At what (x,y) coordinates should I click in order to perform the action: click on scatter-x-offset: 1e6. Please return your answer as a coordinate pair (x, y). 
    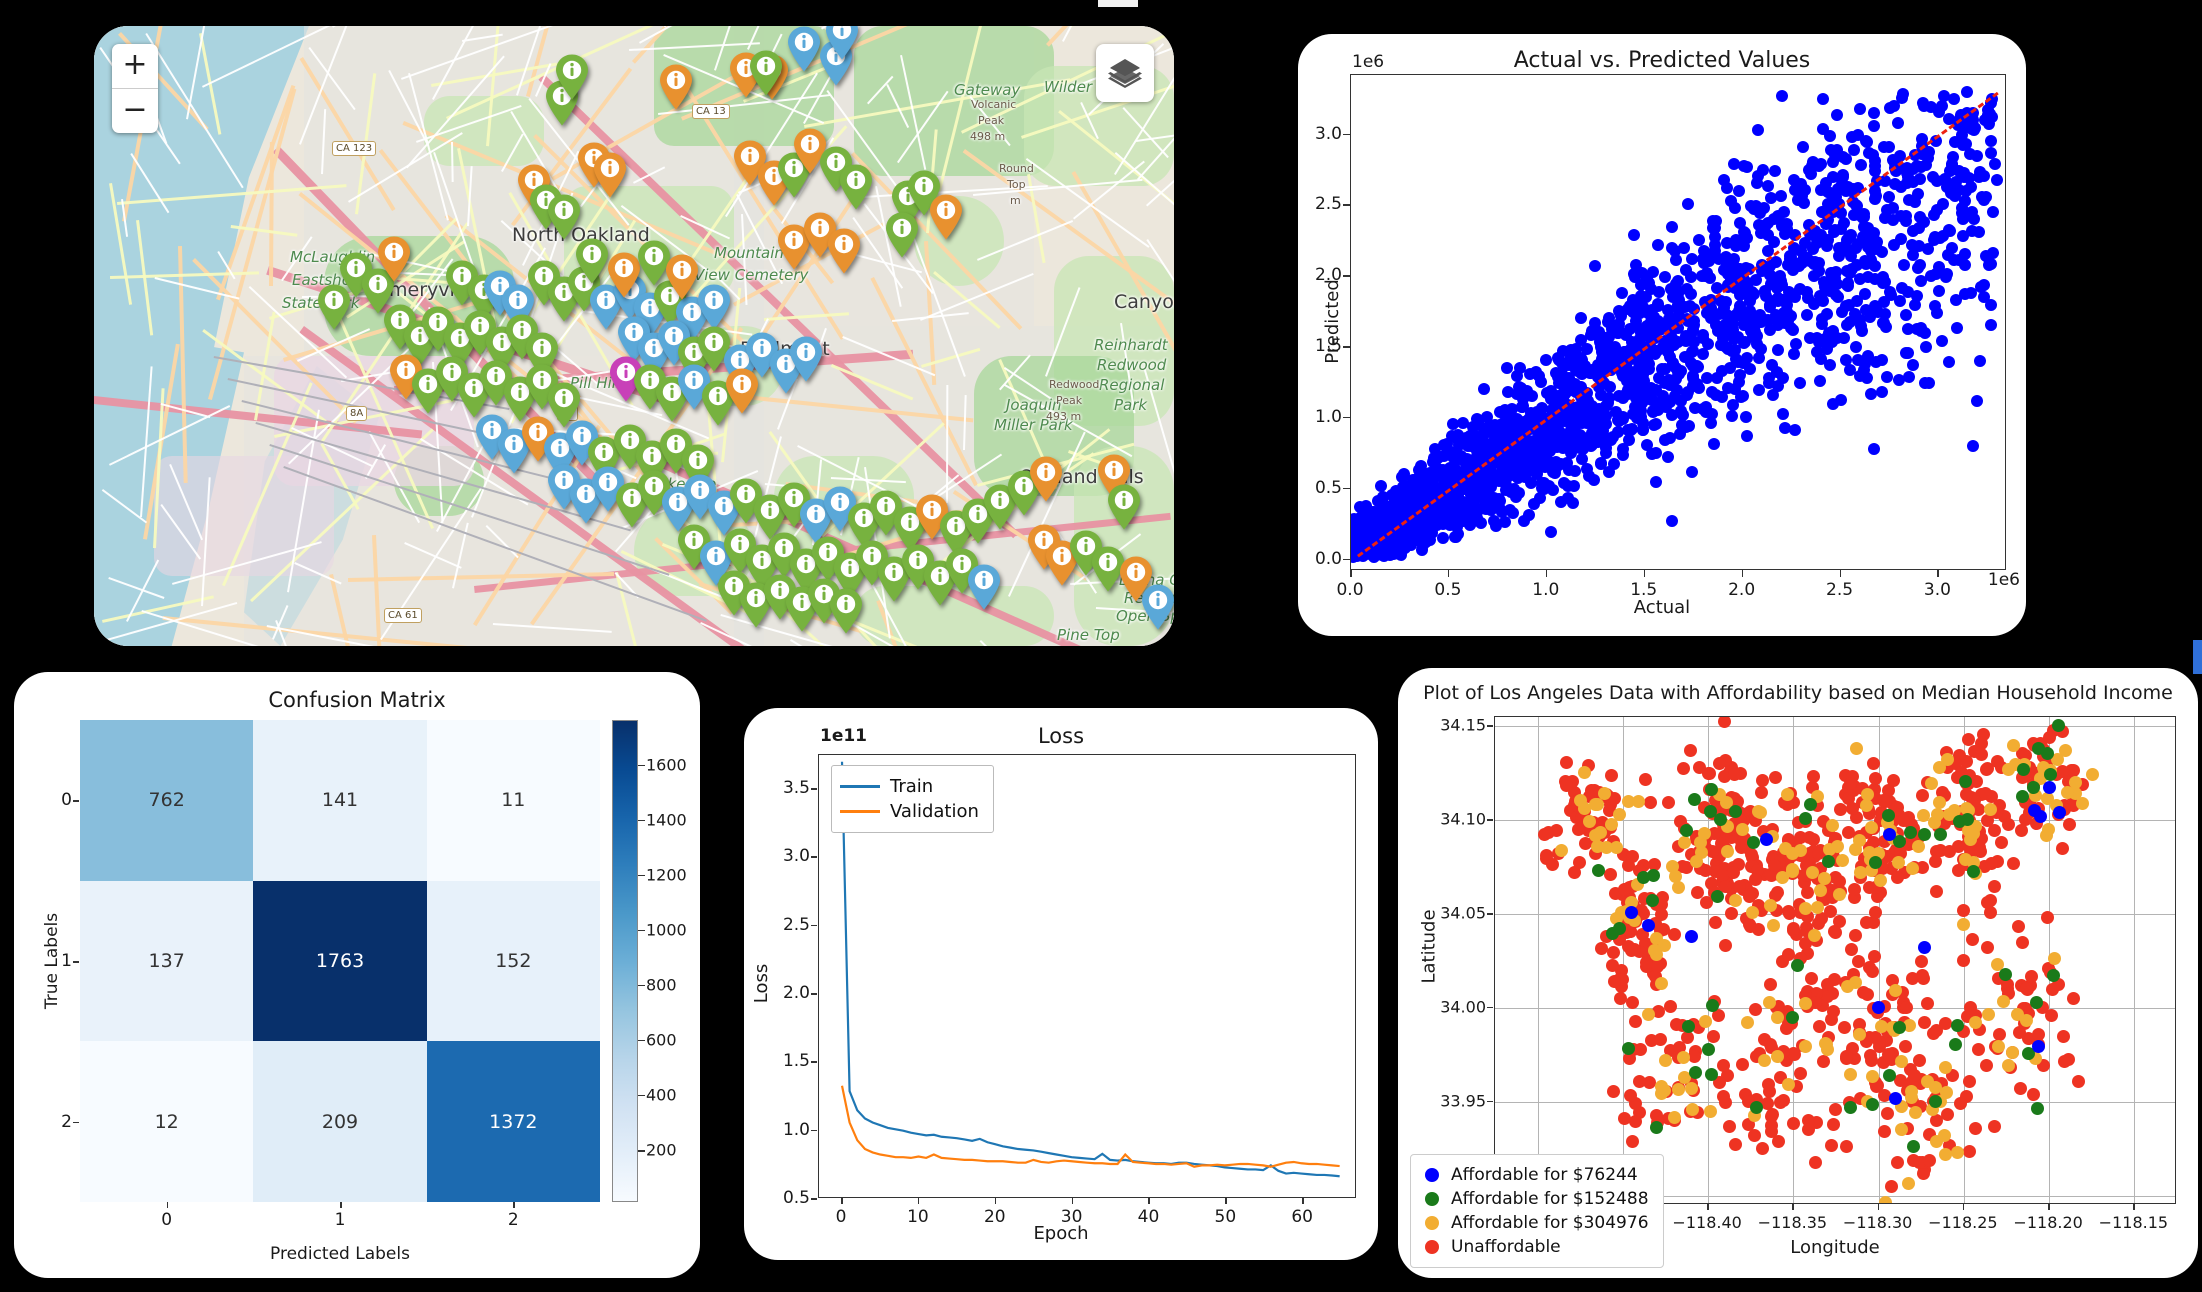
    Looking at the image, I should click on (2003, 580).